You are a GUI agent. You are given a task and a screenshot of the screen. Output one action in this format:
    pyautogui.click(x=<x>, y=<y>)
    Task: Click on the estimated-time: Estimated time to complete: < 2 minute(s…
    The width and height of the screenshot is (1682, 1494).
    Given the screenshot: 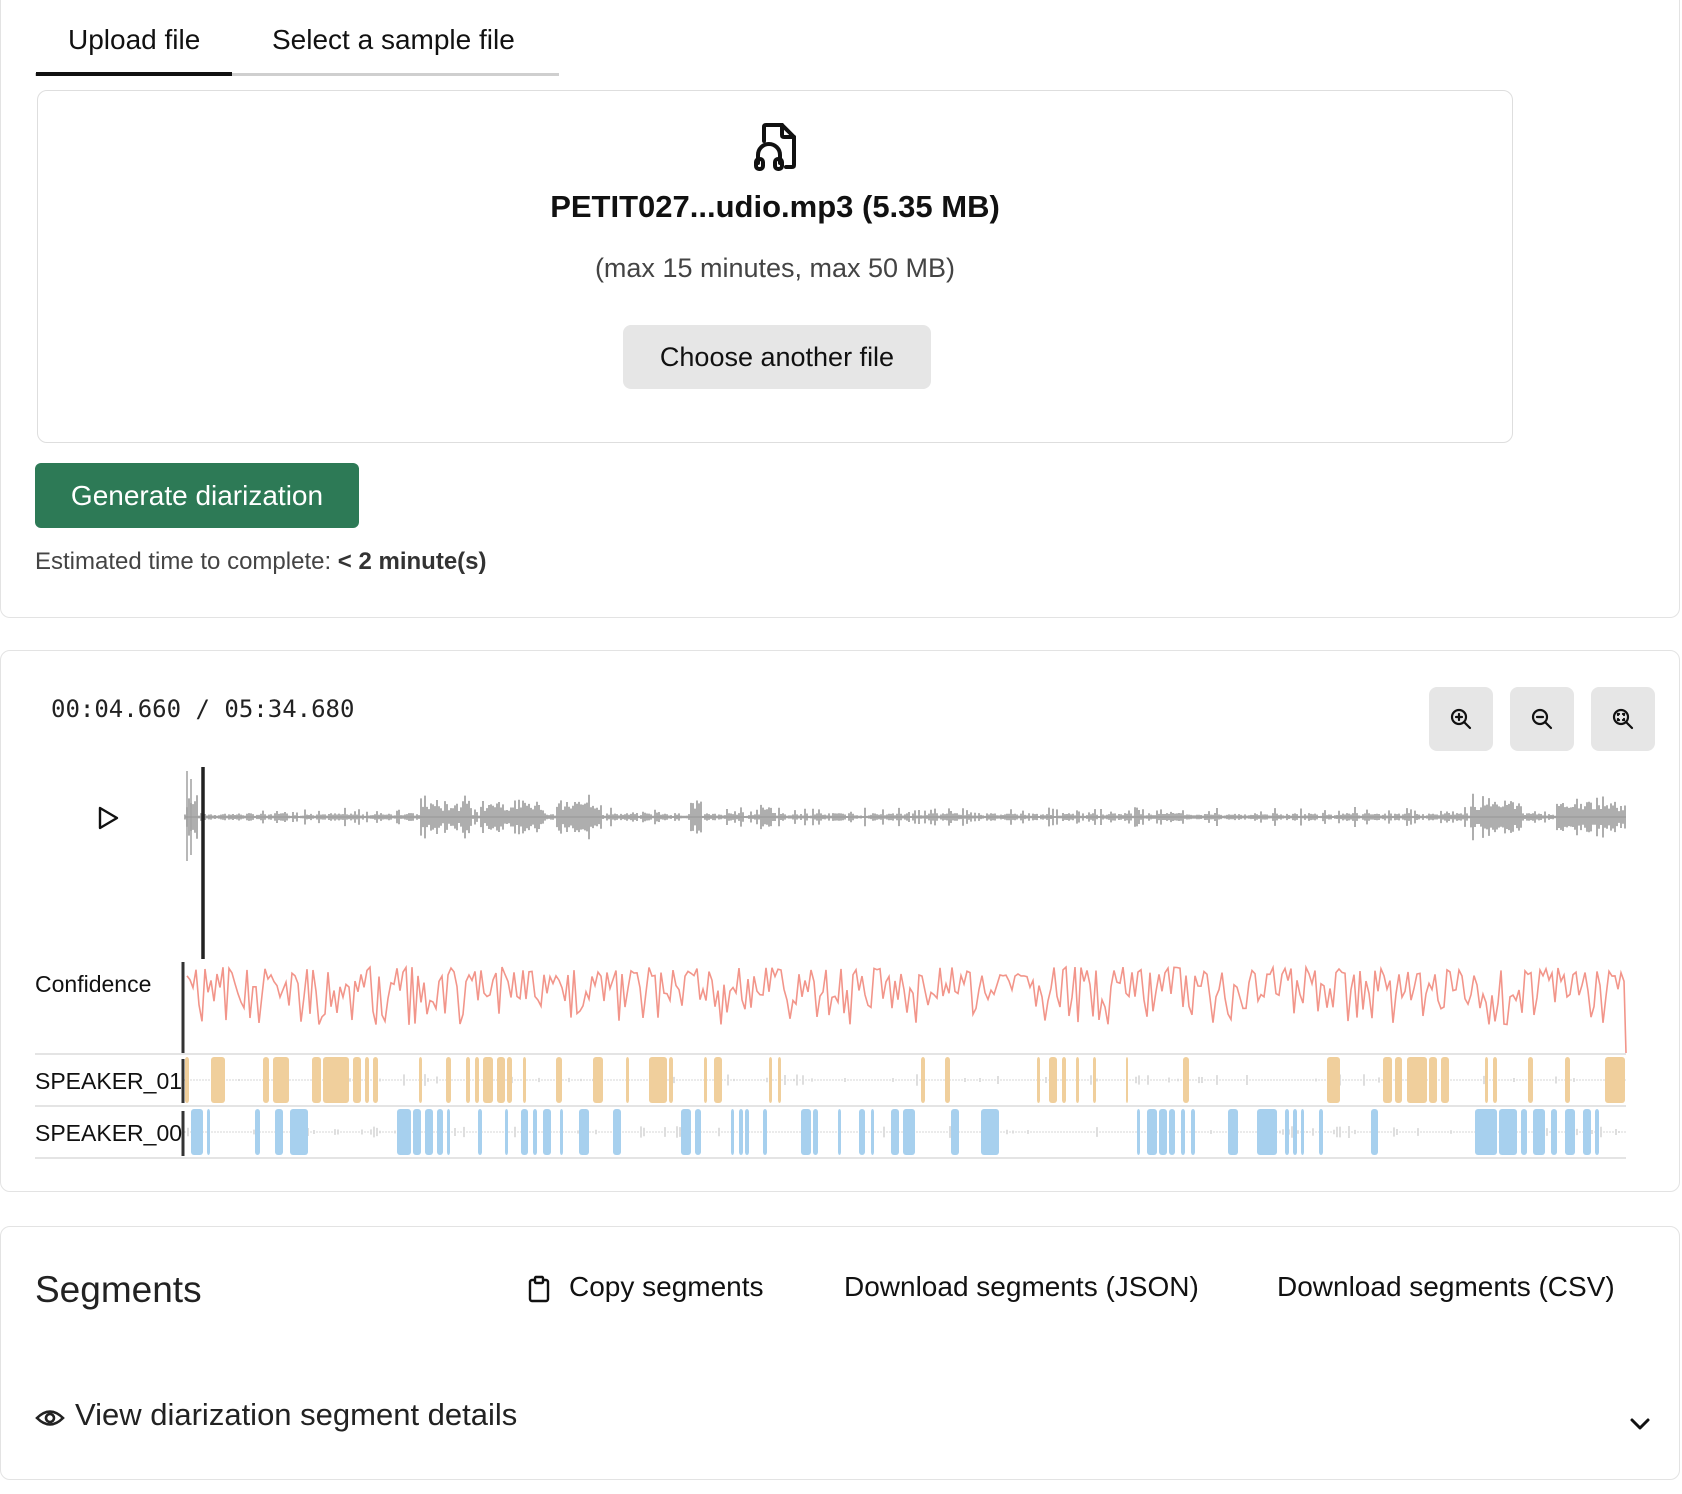 What is the action you would take?
    pyautogui.click(x=261, y=562)
    